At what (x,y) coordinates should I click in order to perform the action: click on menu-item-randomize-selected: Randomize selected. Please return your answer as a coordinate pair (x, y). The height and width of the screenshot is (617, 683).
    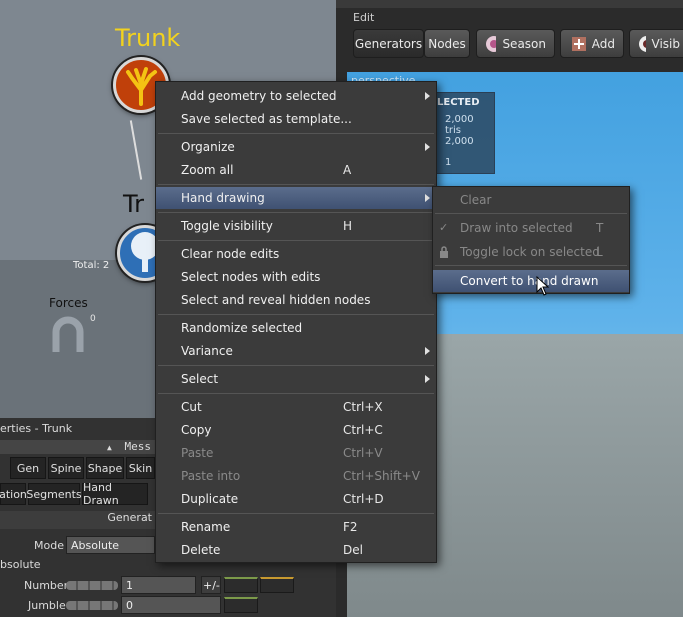
    Looking at the image, I should click on (296, 328).